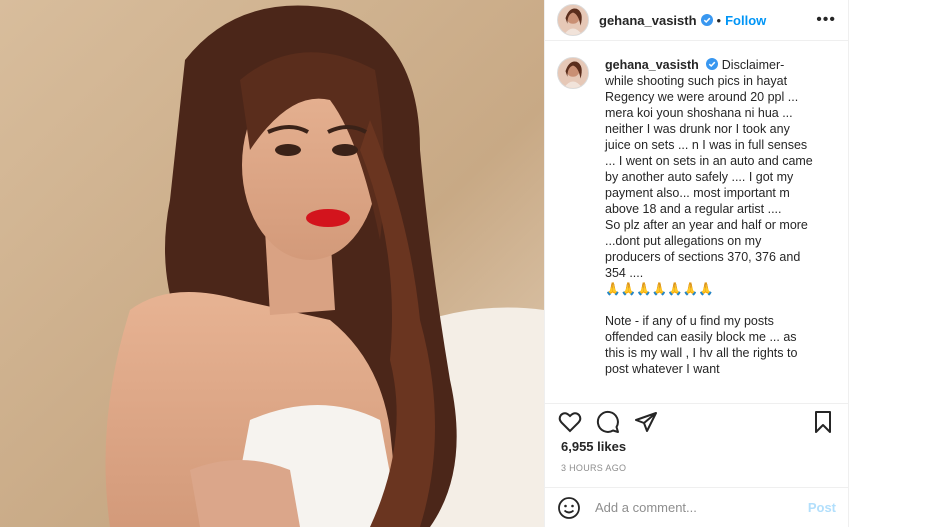  What do you see at coordinates (652, 65) in the screenshot?
I see `caption-username: gehana_vasisth` at bounding box center [652, 65].